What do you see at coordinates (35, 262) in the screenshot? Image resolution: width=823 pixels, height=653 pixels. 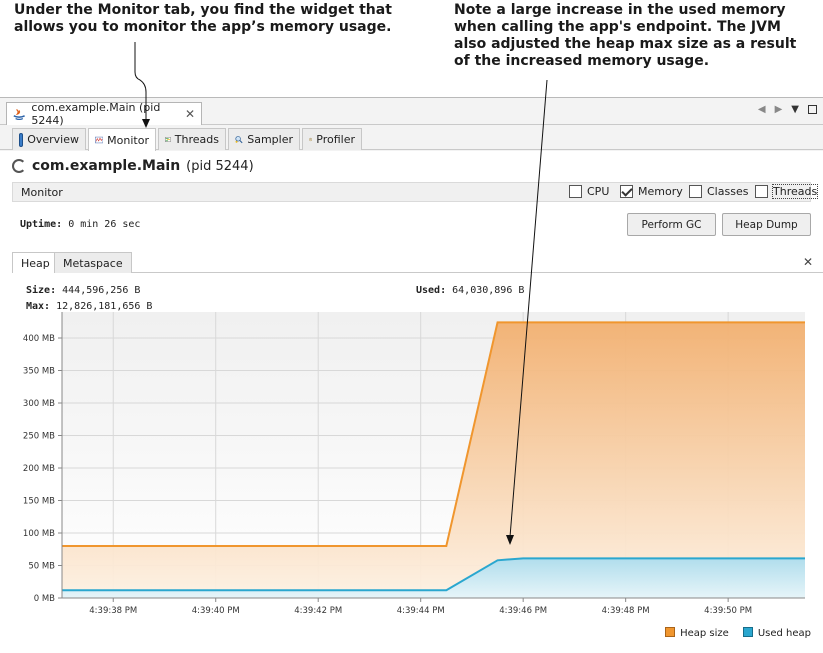 I see `tab-heap: Heap` at bounding box center [35, 262].